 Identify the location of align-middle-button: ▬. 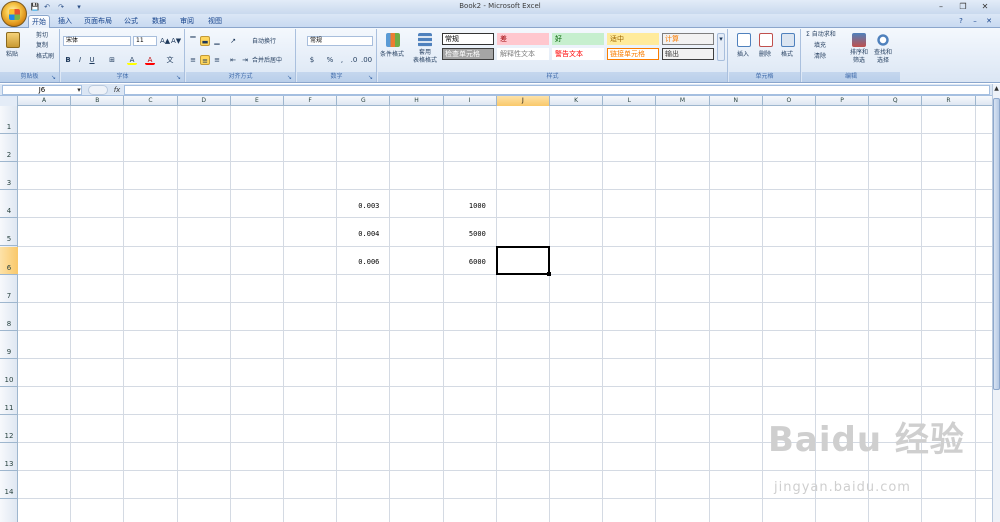
(205, 41).